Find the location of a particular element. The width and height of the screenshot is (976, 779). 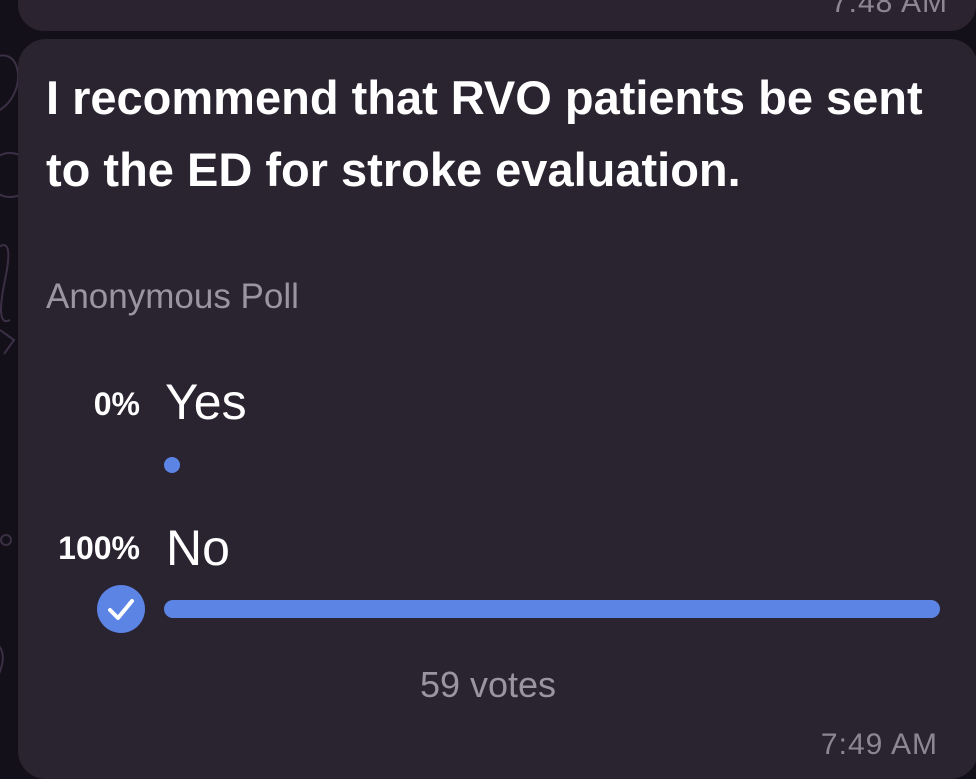

option-yes-percent: 0% is located at coordinates (116, 404).